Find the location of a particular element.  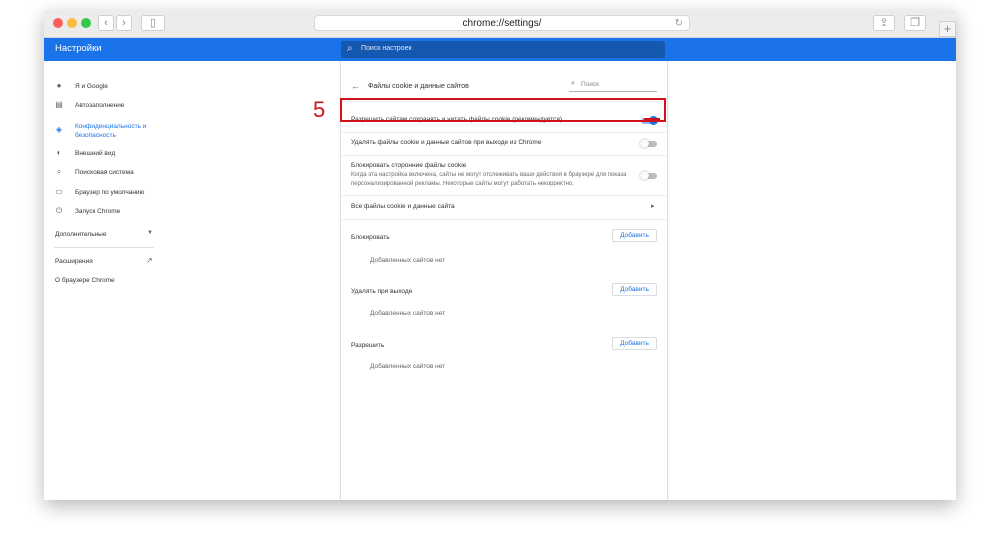

block-add-button: Добавить is located at coordinates (634, 235).